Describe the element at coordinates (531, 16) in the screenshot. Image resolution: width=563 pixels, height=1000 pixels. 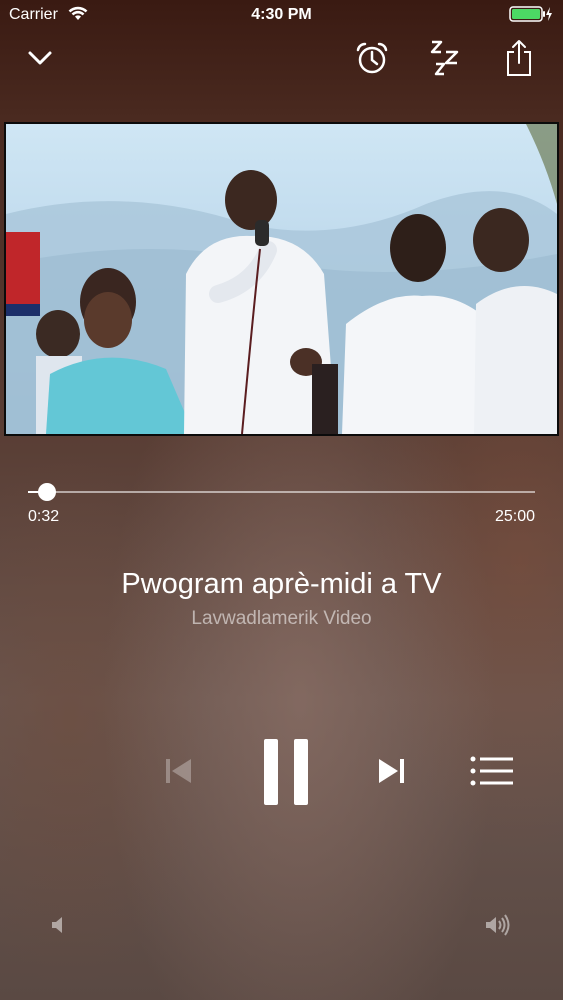
I see `battery-icon` at that location.